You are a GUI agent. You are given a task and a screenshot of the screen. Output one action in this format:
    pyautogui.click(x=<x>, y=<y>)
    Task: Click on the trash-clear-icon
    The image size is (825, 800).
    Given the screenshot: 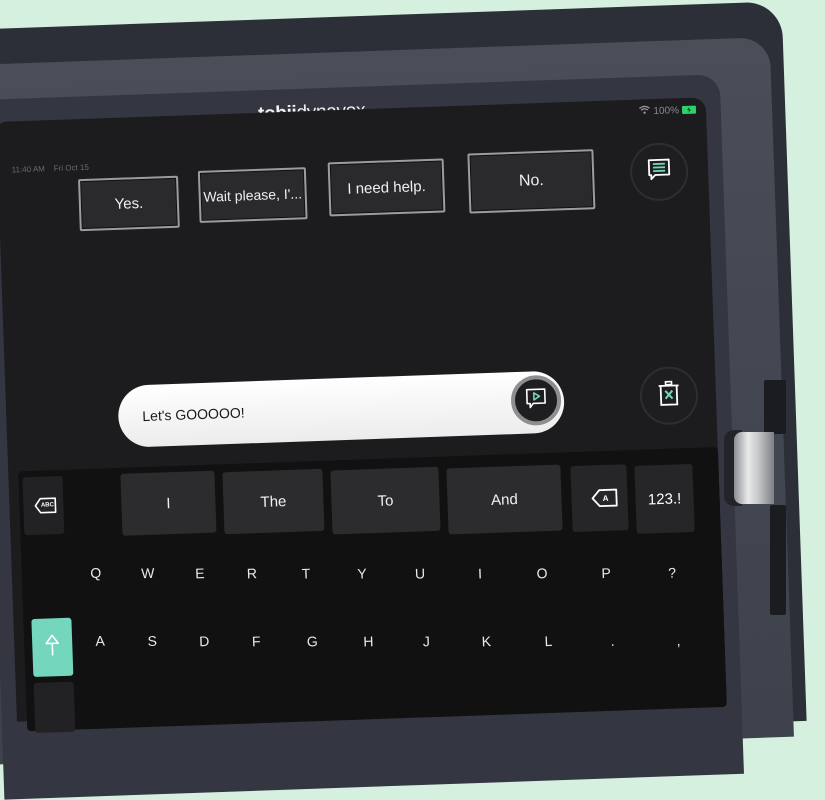 What is the action you would take?
    pyautogui.click(x=668, y=396)
    